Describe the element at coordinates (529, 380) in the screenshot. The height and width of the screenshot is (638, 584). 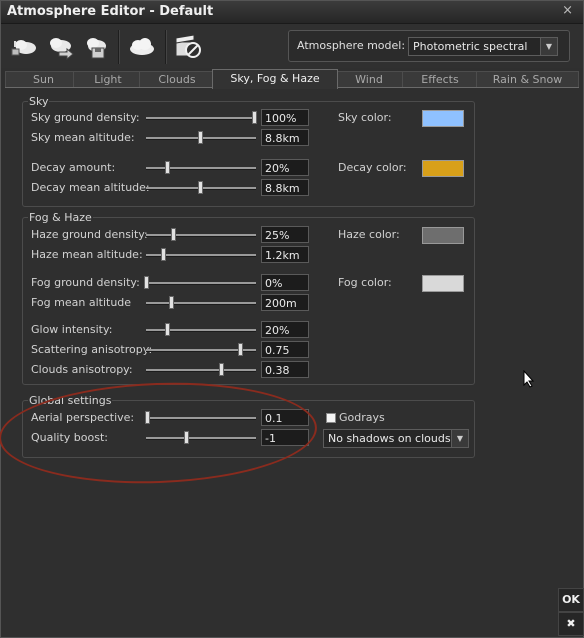
I see `mouse-cursor-icon` at that location.